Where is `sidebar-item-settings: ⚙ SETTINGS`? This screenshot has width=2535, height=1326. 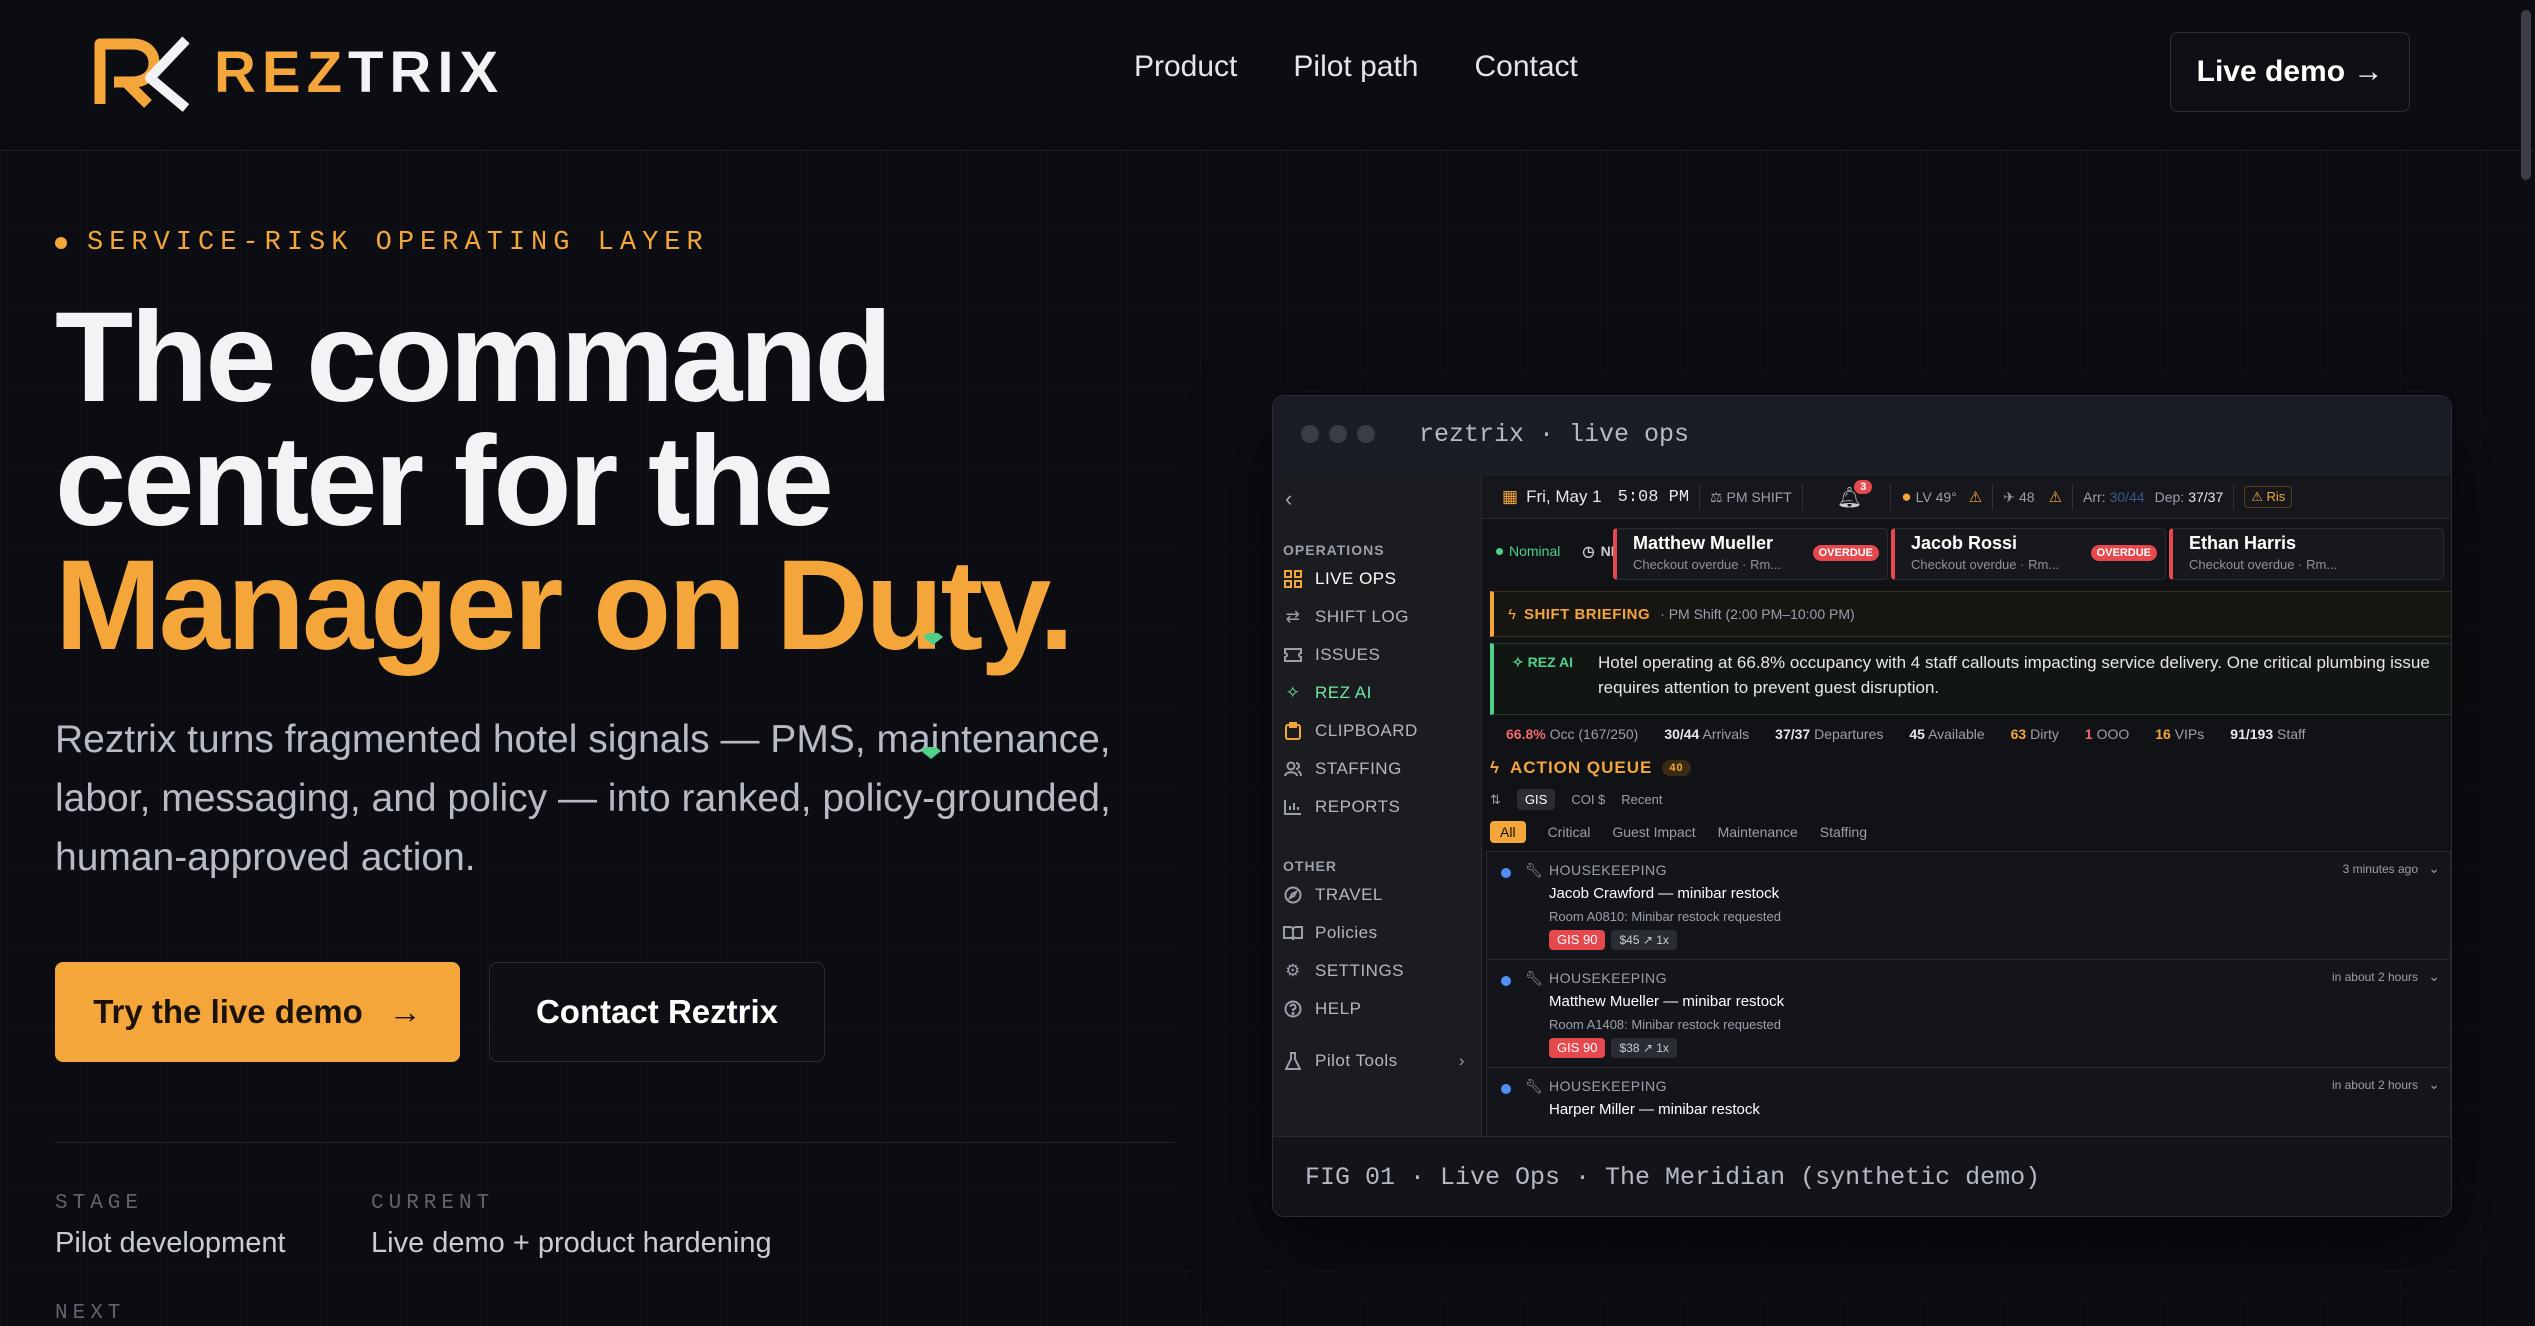 sidebar-item-settings: ⚙ SETTINGS is located at coordinates (1378, 971).